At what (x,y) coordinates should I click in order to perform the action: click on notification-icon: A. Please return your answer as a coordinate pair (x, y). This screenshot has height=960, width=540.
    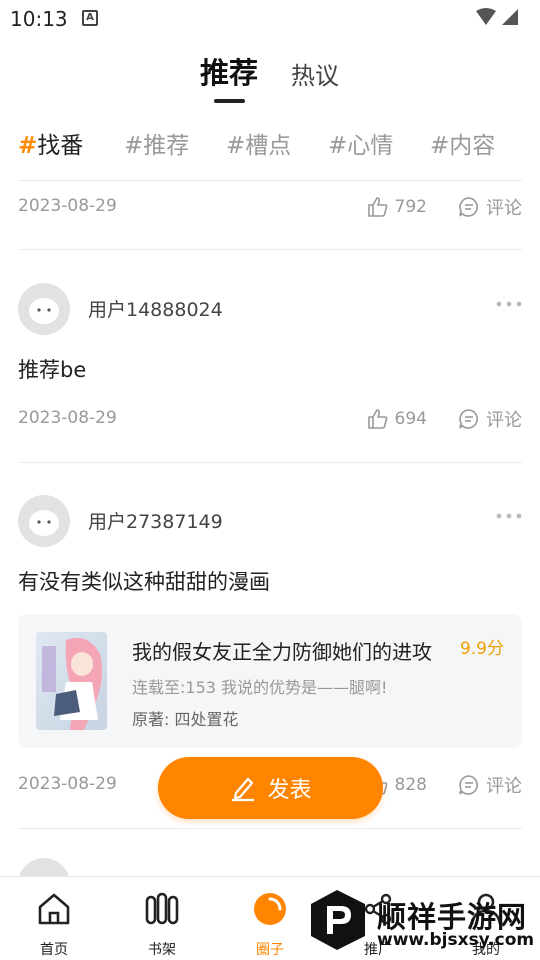
    Looking at the image, I should click on (90, 18).